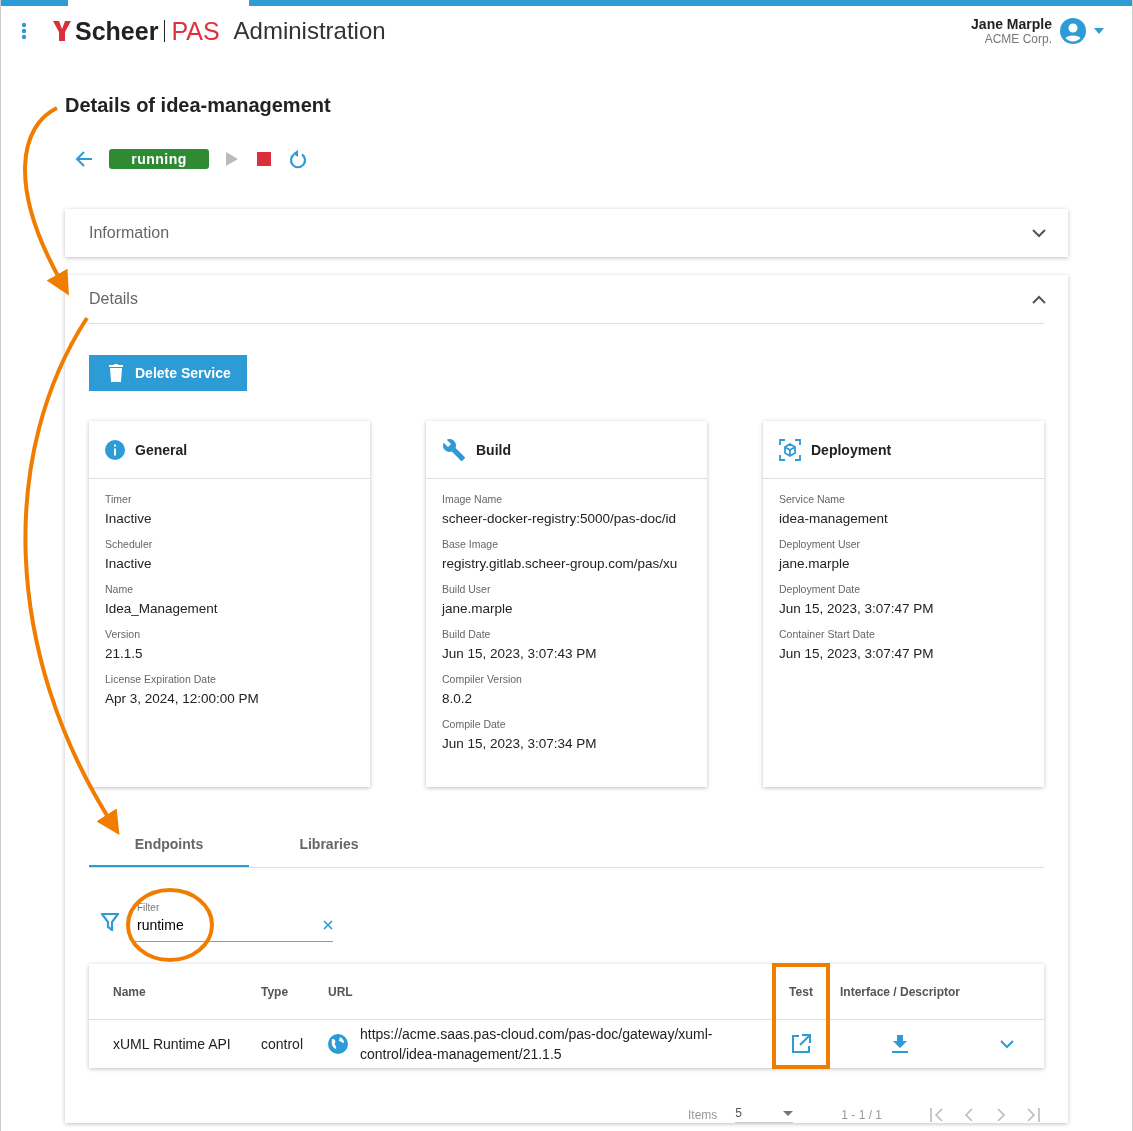 This screenshot has height=1131, width=1133. What do you see at coordinates (123, 634) in the screenshot?
I see `field-label: Version` at bounding box center [123, 634].